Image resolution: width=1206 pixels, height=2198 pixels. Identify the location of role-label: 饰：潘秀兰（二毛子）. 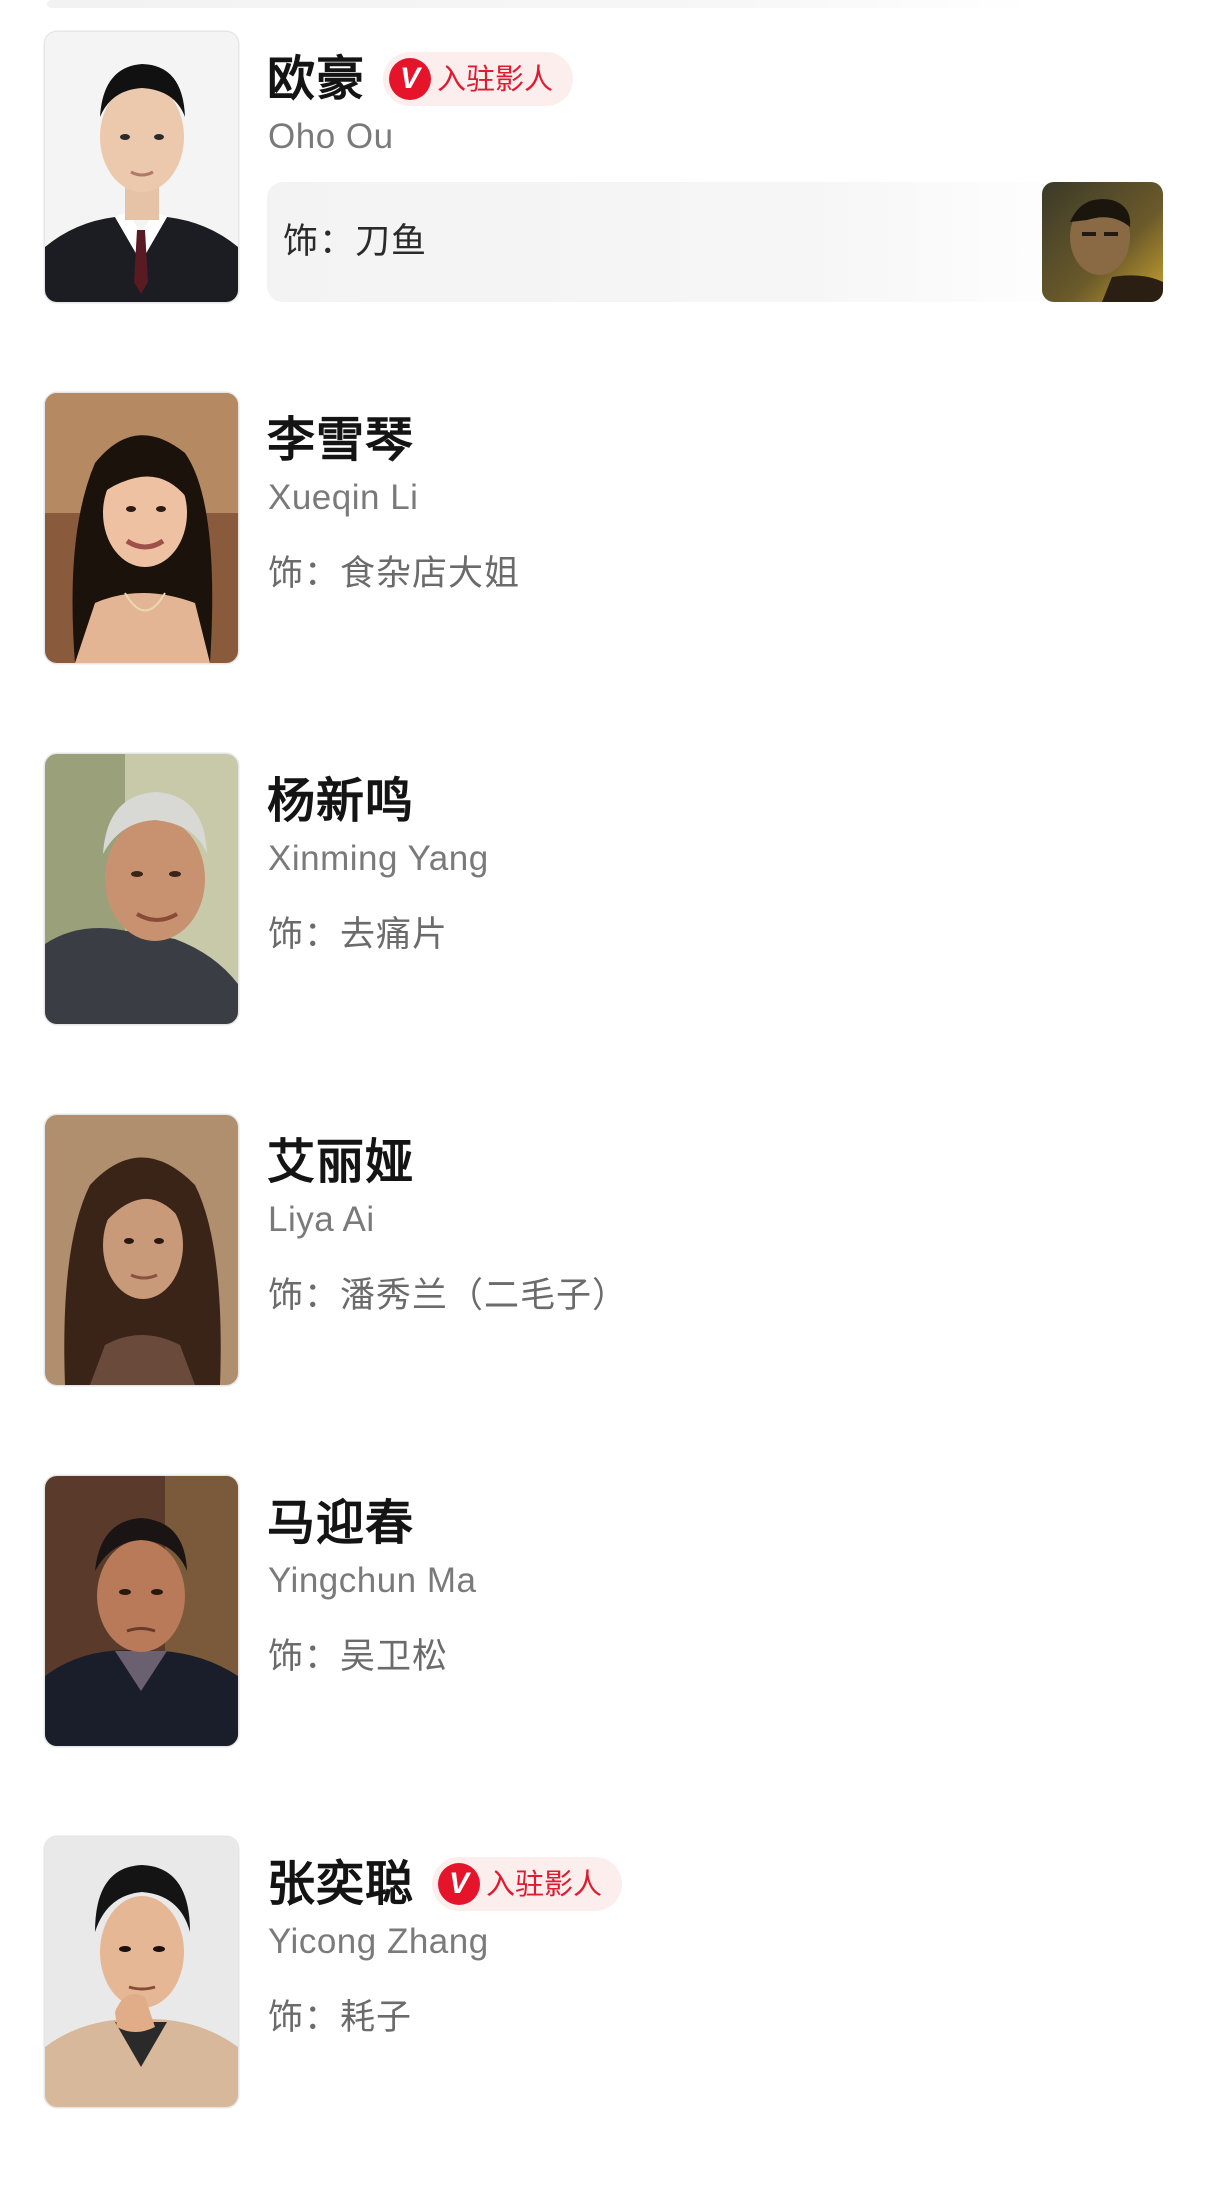
(448, 1296).